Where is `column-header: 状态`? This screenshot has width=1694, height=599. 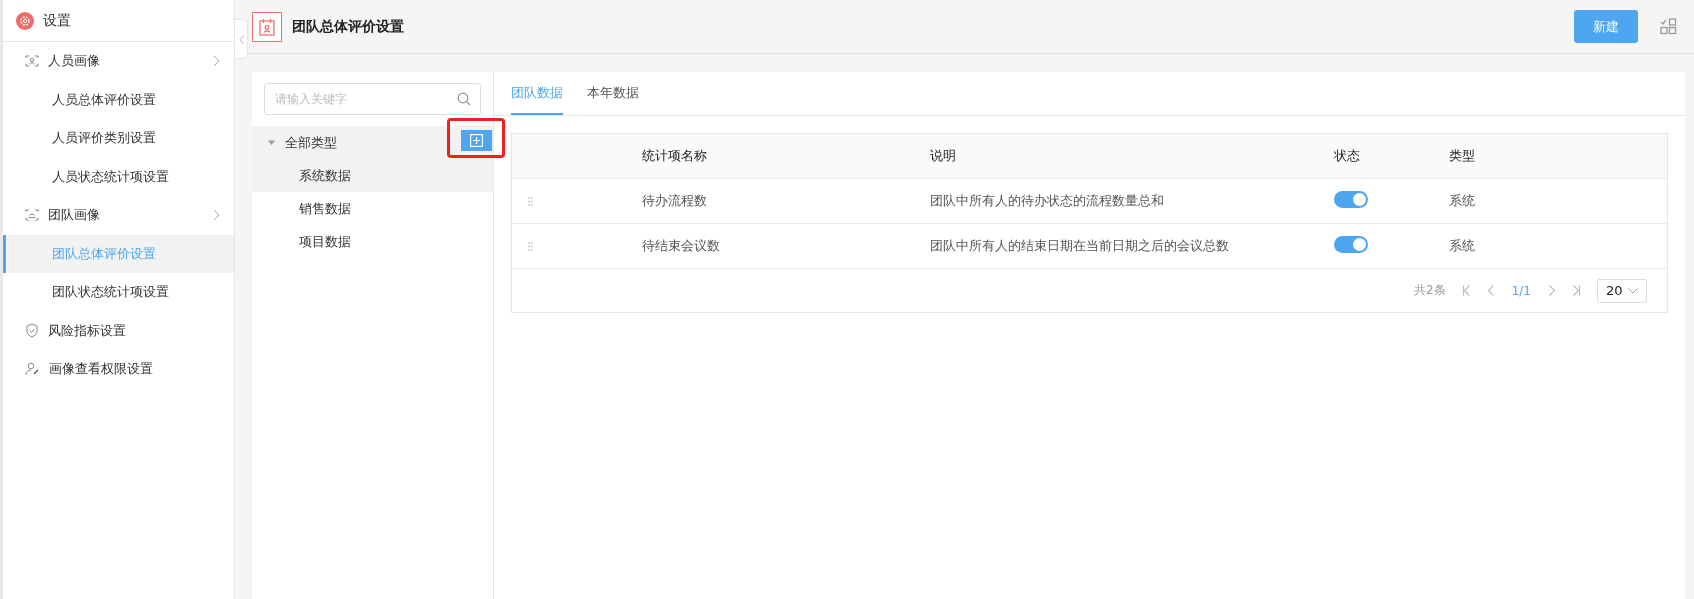
column-header: 状态 is located at coordinates (1347, 156).